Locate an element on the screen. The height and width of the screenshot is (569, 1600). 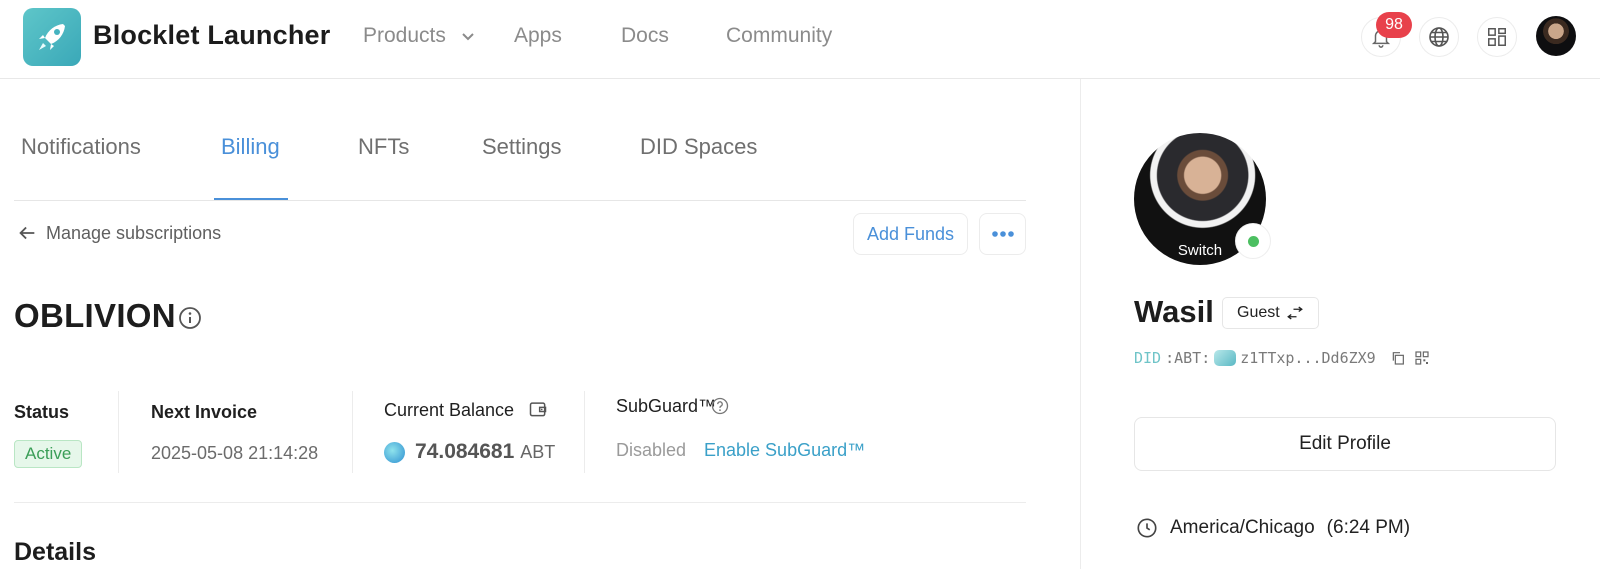
tab-nfts: NFTs is located at coordinates (383, 147).